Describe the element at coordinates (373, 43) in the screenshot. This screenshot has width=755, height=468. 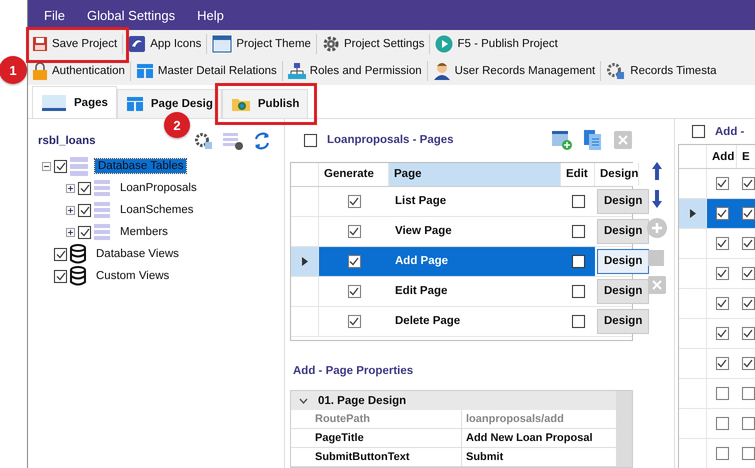
I see `toolbar-button: Project Settings` at that location.